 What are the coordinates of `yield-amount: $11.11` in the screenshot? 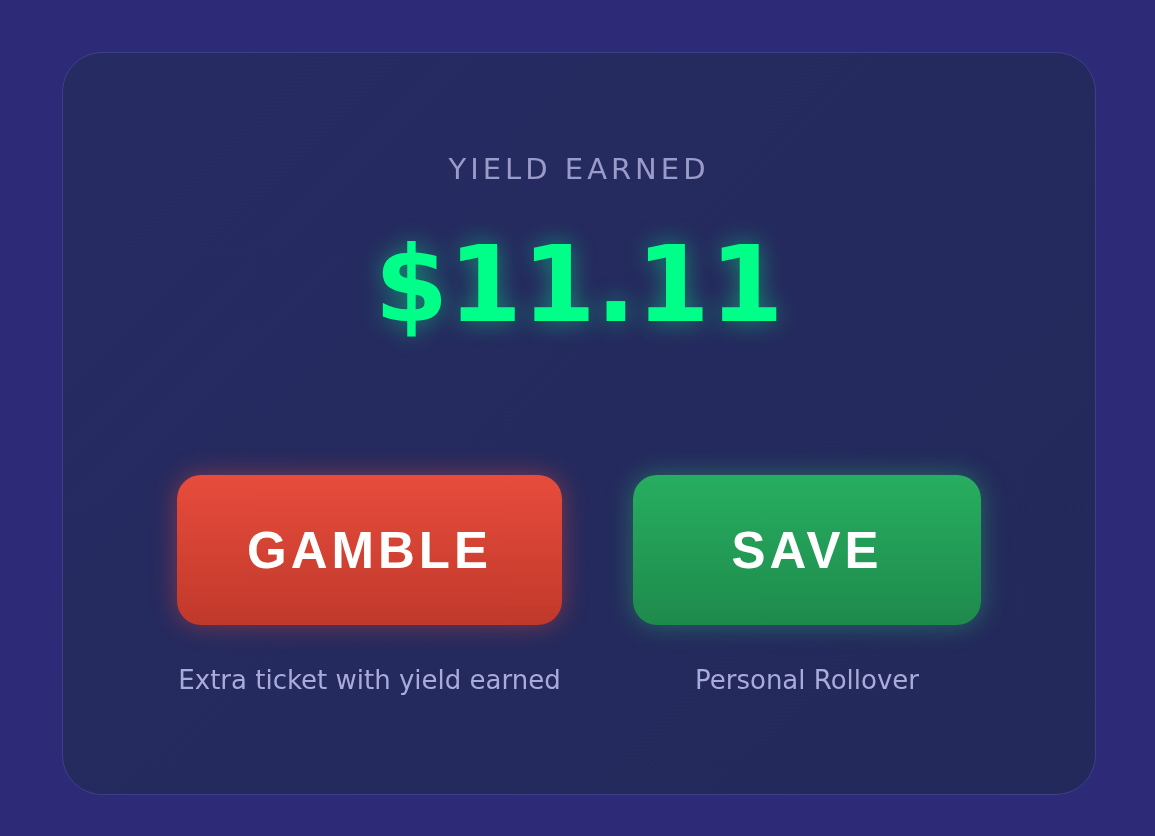 It's located at (579, 285).